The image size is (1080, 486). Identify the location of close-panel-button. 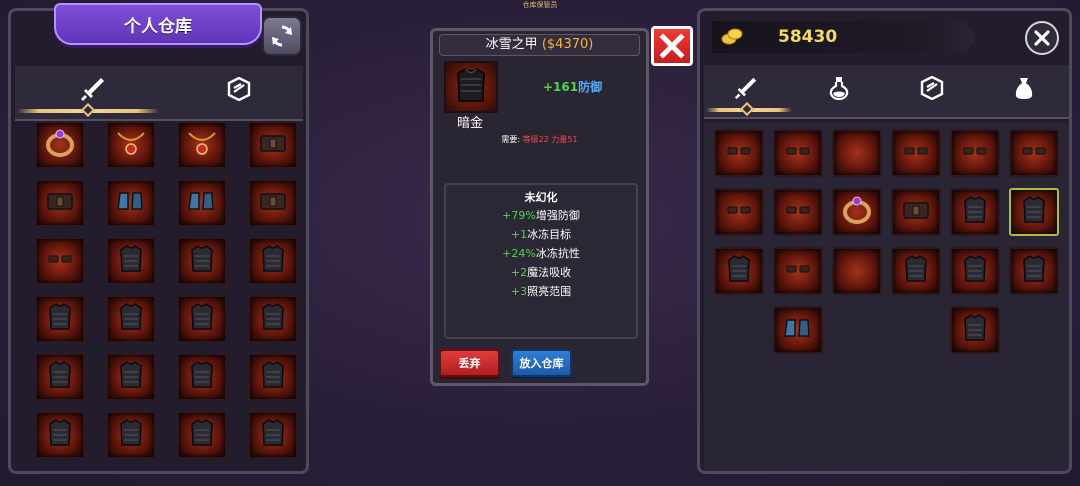
(1042, 38).